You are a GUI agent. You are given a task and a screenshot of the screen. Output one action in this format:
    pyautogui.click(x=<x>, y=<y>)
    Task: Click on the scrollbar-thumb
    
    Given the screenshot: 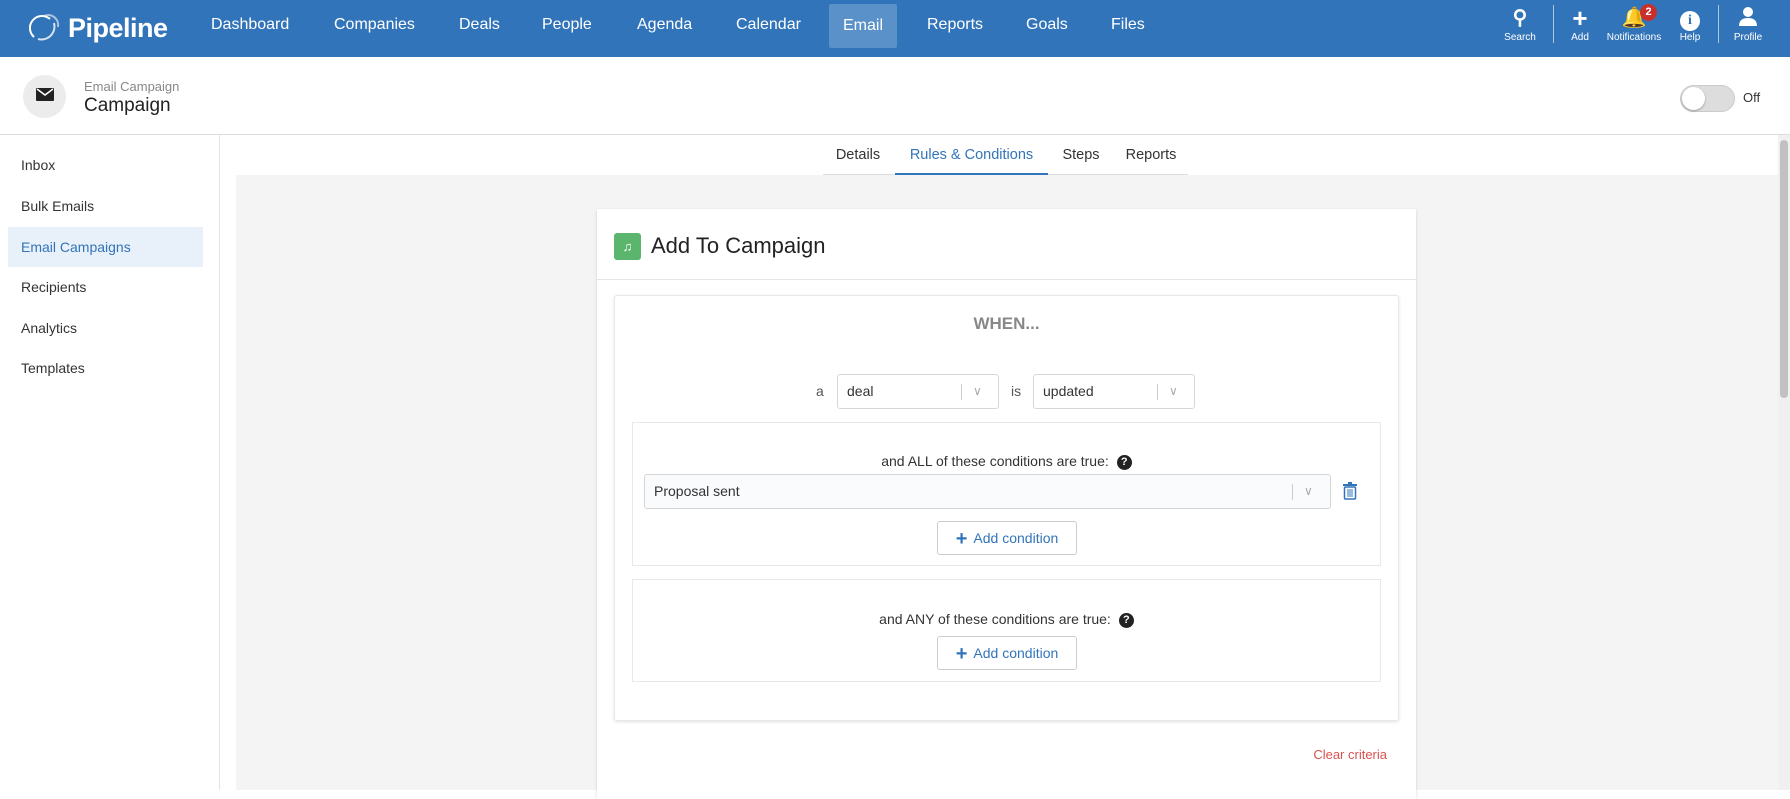 What is the action you would take?
    pyautogui.click(x=1784, y=269)
    